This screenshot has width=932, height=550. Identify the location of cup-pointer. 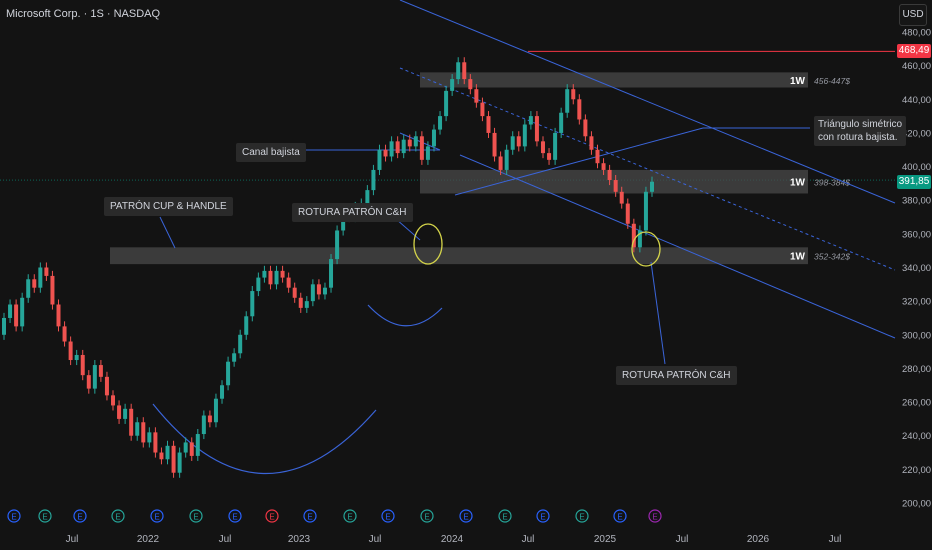
(167, 232).